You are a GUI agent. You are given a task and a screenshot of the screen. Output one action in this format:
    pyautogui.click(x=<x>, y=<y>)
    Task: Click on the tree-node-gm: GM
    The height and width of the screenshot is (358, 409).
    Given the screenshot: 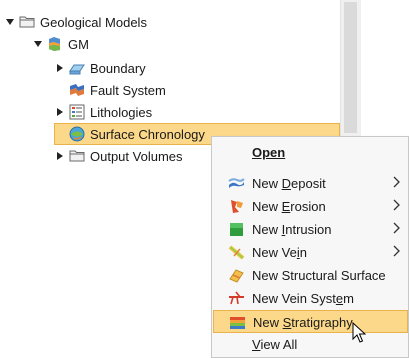 What is the action you would take?
    pyautogui.click(x=60, y=44)
    